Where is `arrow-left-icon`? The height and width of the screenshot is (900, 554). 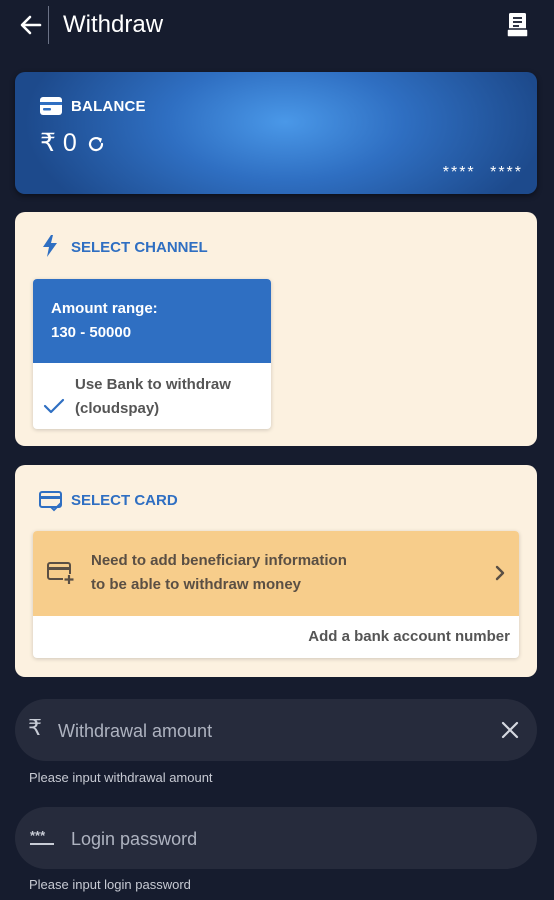
arrow-left-icon is located at coordinates (31, 25).